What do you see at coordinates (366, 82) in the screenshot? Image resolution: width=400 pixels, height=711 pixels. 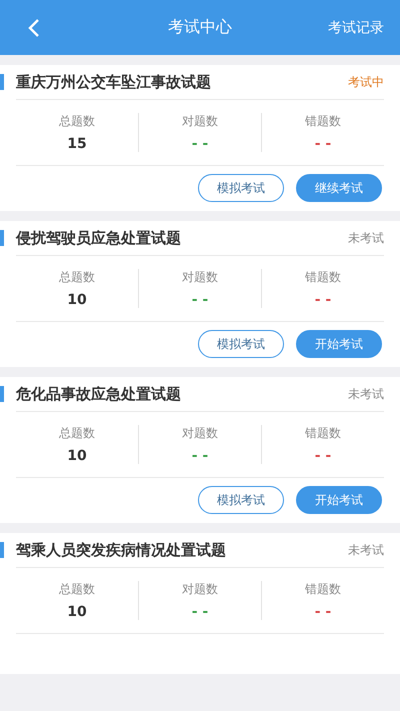 I see `exam-status: 考试中` at bounding box center [366, 82].